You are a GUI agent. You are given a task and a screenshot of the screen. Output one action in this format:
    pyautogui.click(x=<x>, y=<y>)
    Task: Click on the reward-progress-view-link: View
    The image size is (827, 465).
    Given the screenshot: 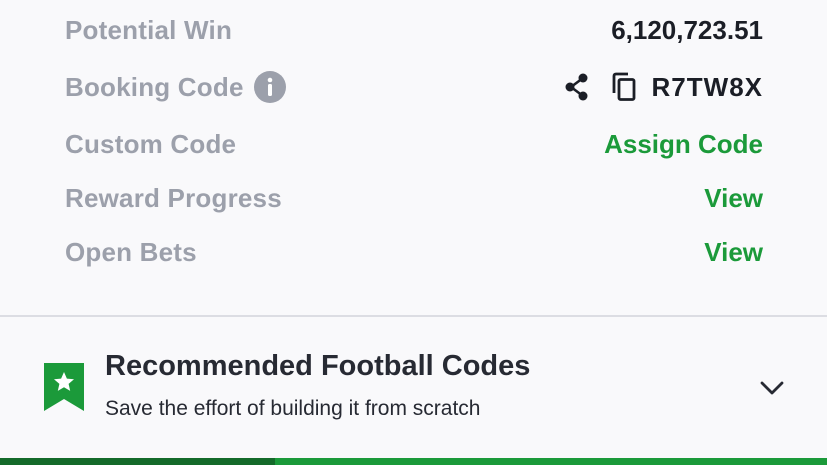 What is the action you would take?
    pyautogui.click(x=733, y=198)
    